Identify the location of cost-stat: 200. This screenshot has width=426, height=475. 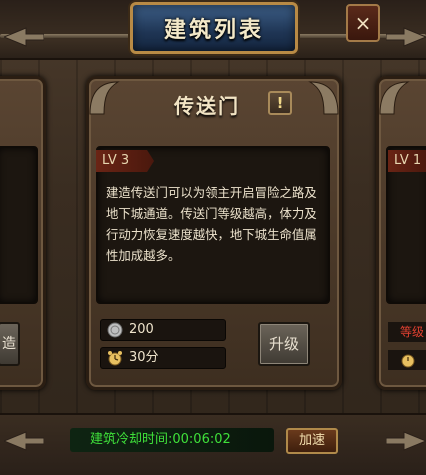
(163, 330).